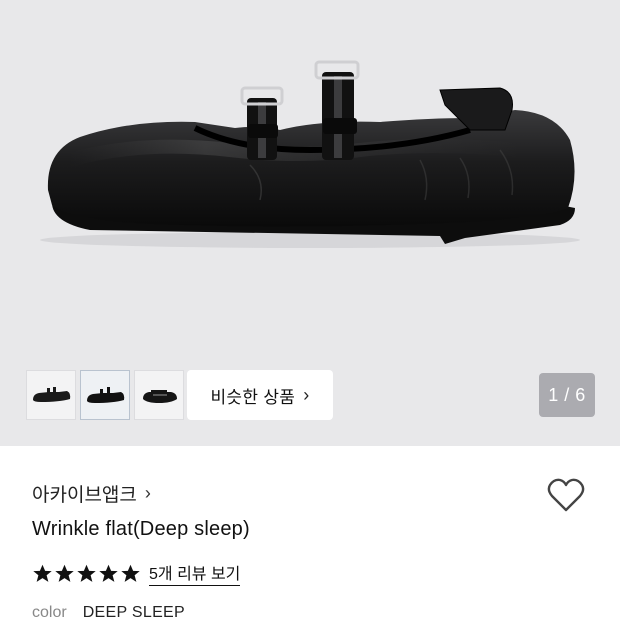  I want to click on color-row: color DEEP SLEEP, so click(108, 612).